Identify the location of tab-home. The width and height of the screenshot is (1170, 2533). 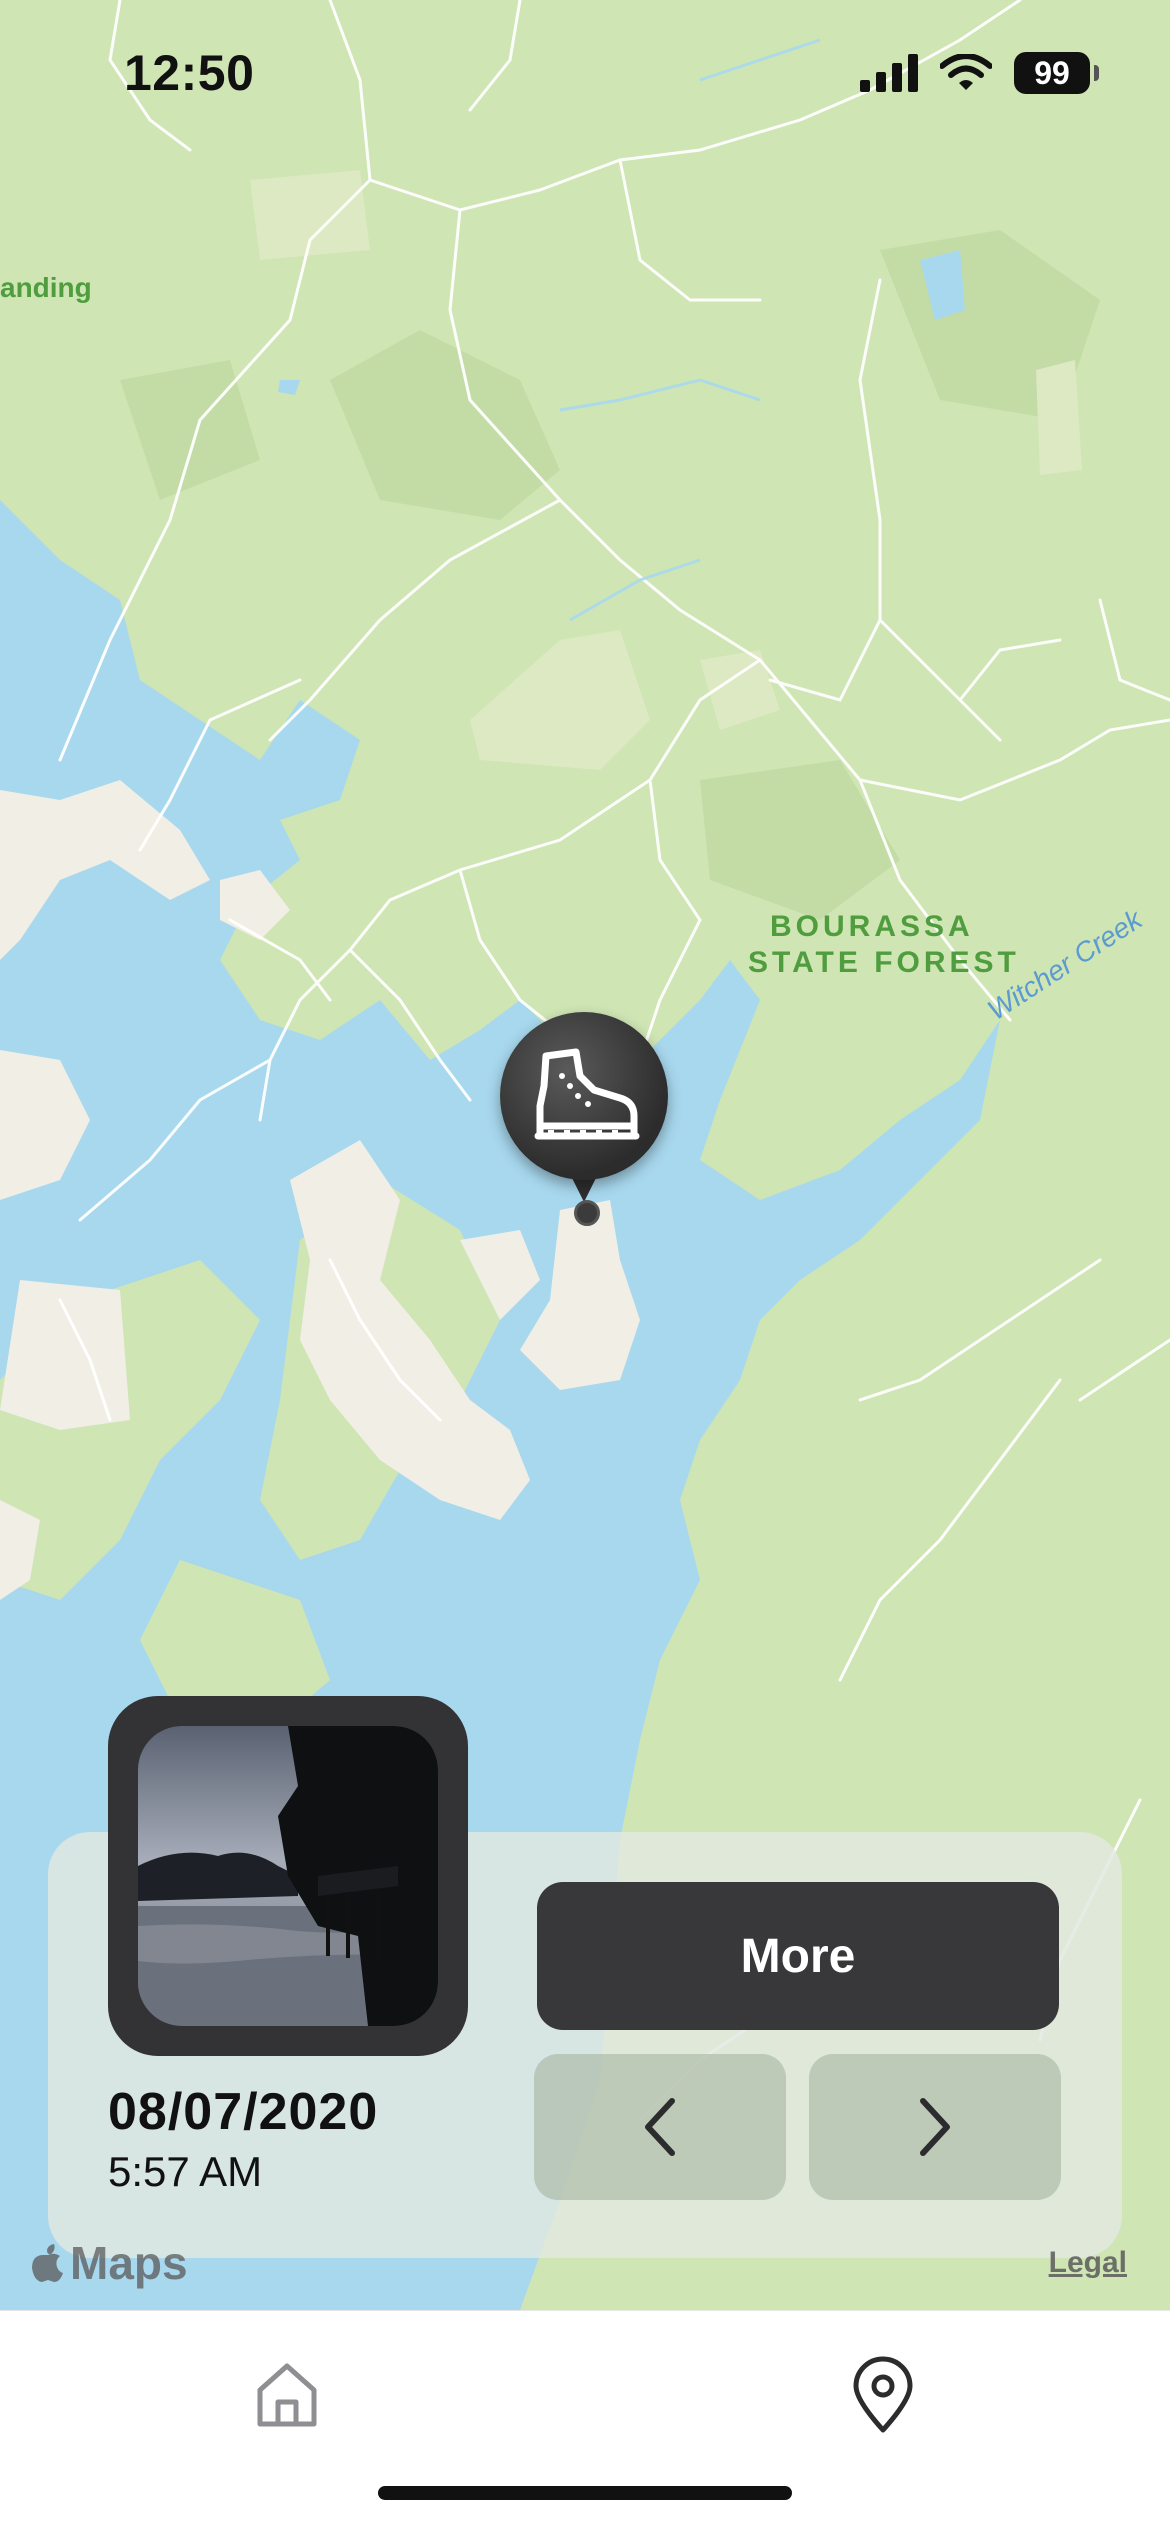
(287, 2395).